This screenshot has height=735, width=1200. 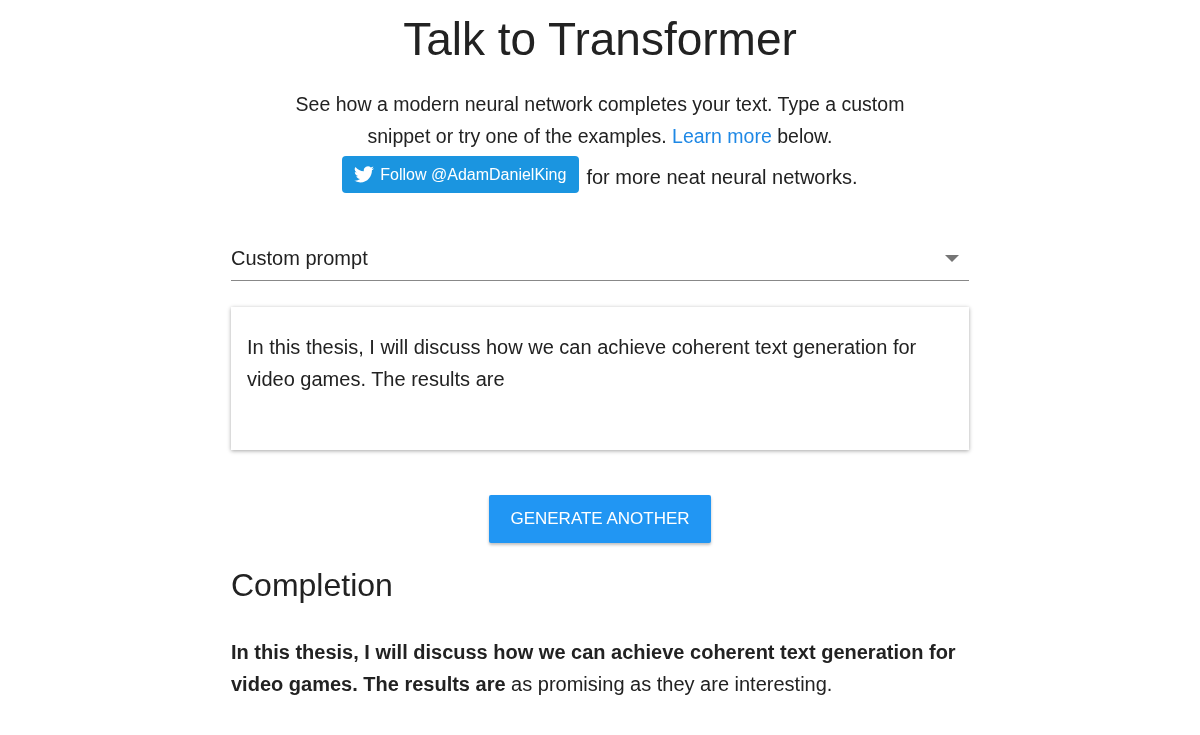 I want to click on completion-heading: Completion, so click(x=312, y=585).